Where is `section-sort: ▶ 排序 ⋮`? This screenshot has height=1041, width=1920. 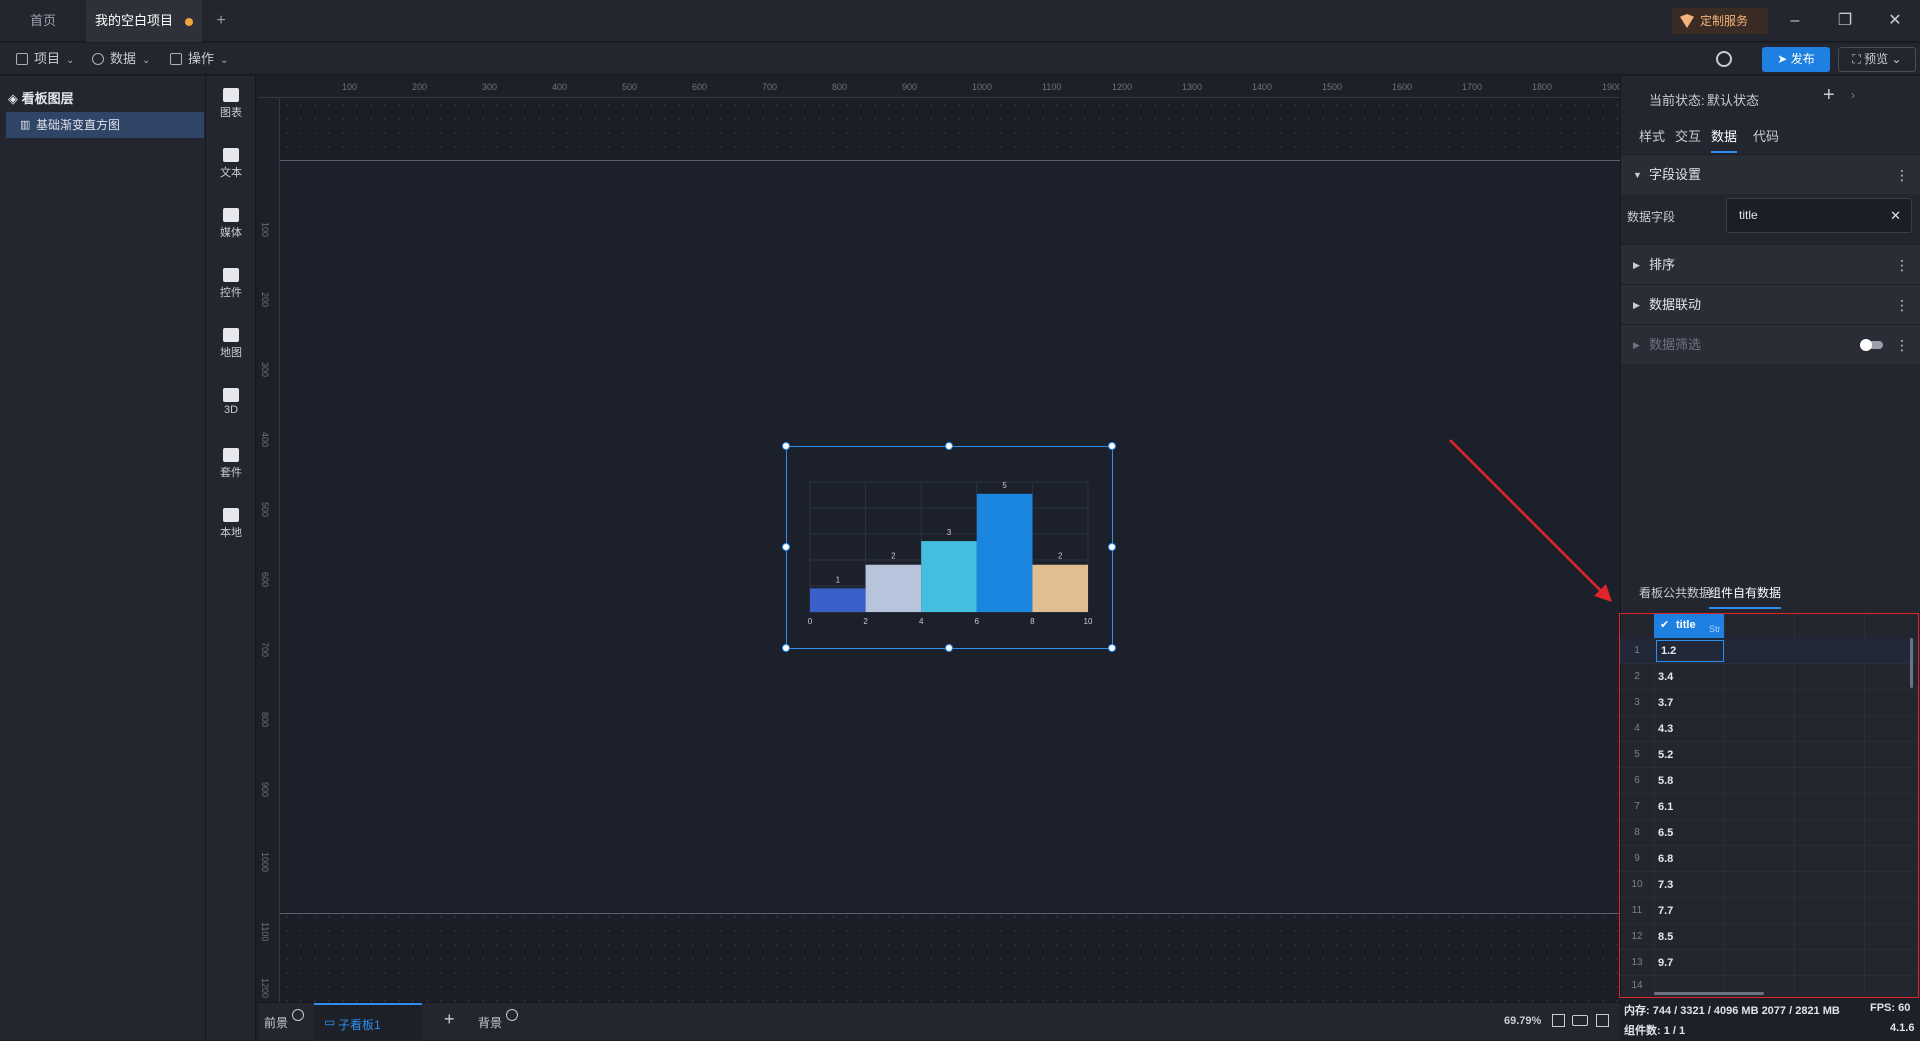 section-sort: ▶ 排序 ⋮ is located at coordinates (1770, 264).